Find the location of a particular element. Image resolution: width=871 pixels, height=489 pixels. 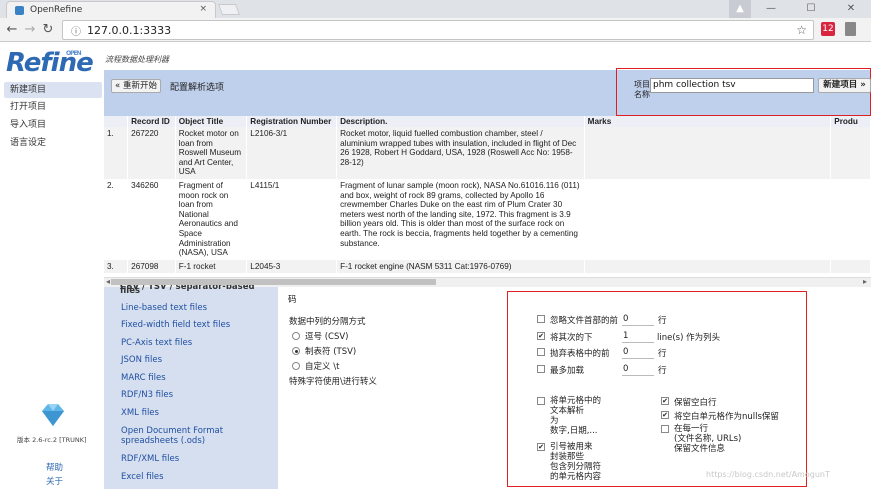

menu-icon is located at coordinates (850, 29).